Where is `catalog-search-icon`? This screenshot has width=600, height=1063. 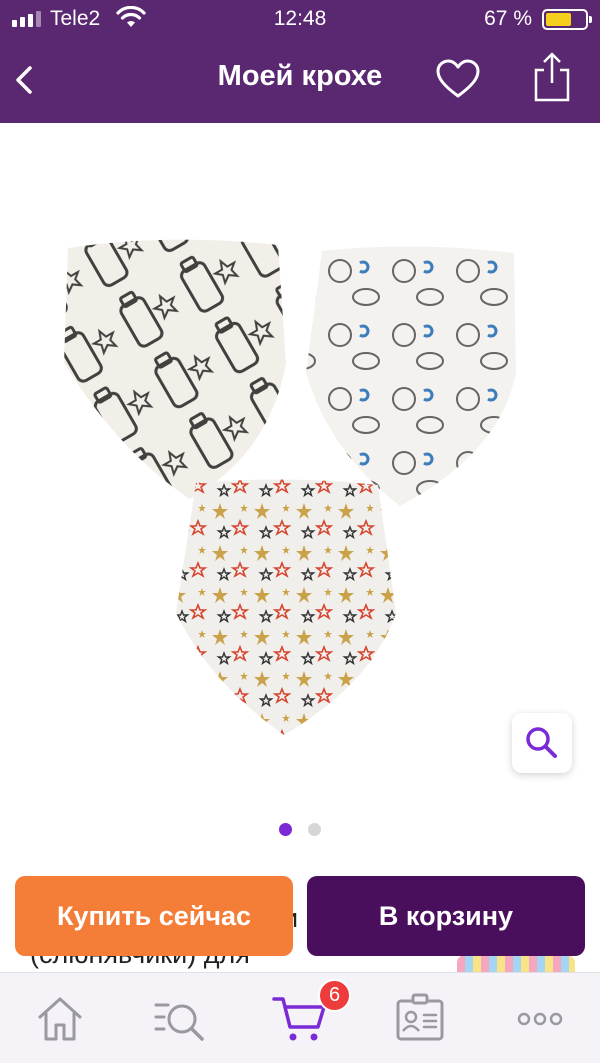 catalog-search-icon is located at coordinates (179, 1022).